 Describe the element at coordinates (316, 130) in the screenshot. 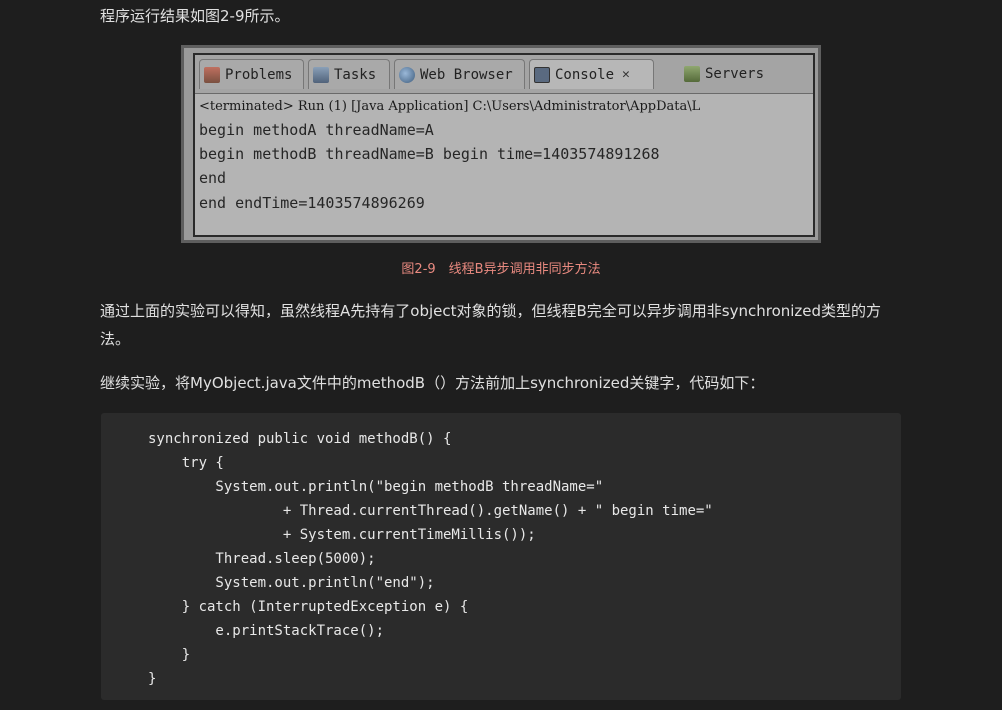

I see `console-output-line: begin methodA threadName=A` at that location.